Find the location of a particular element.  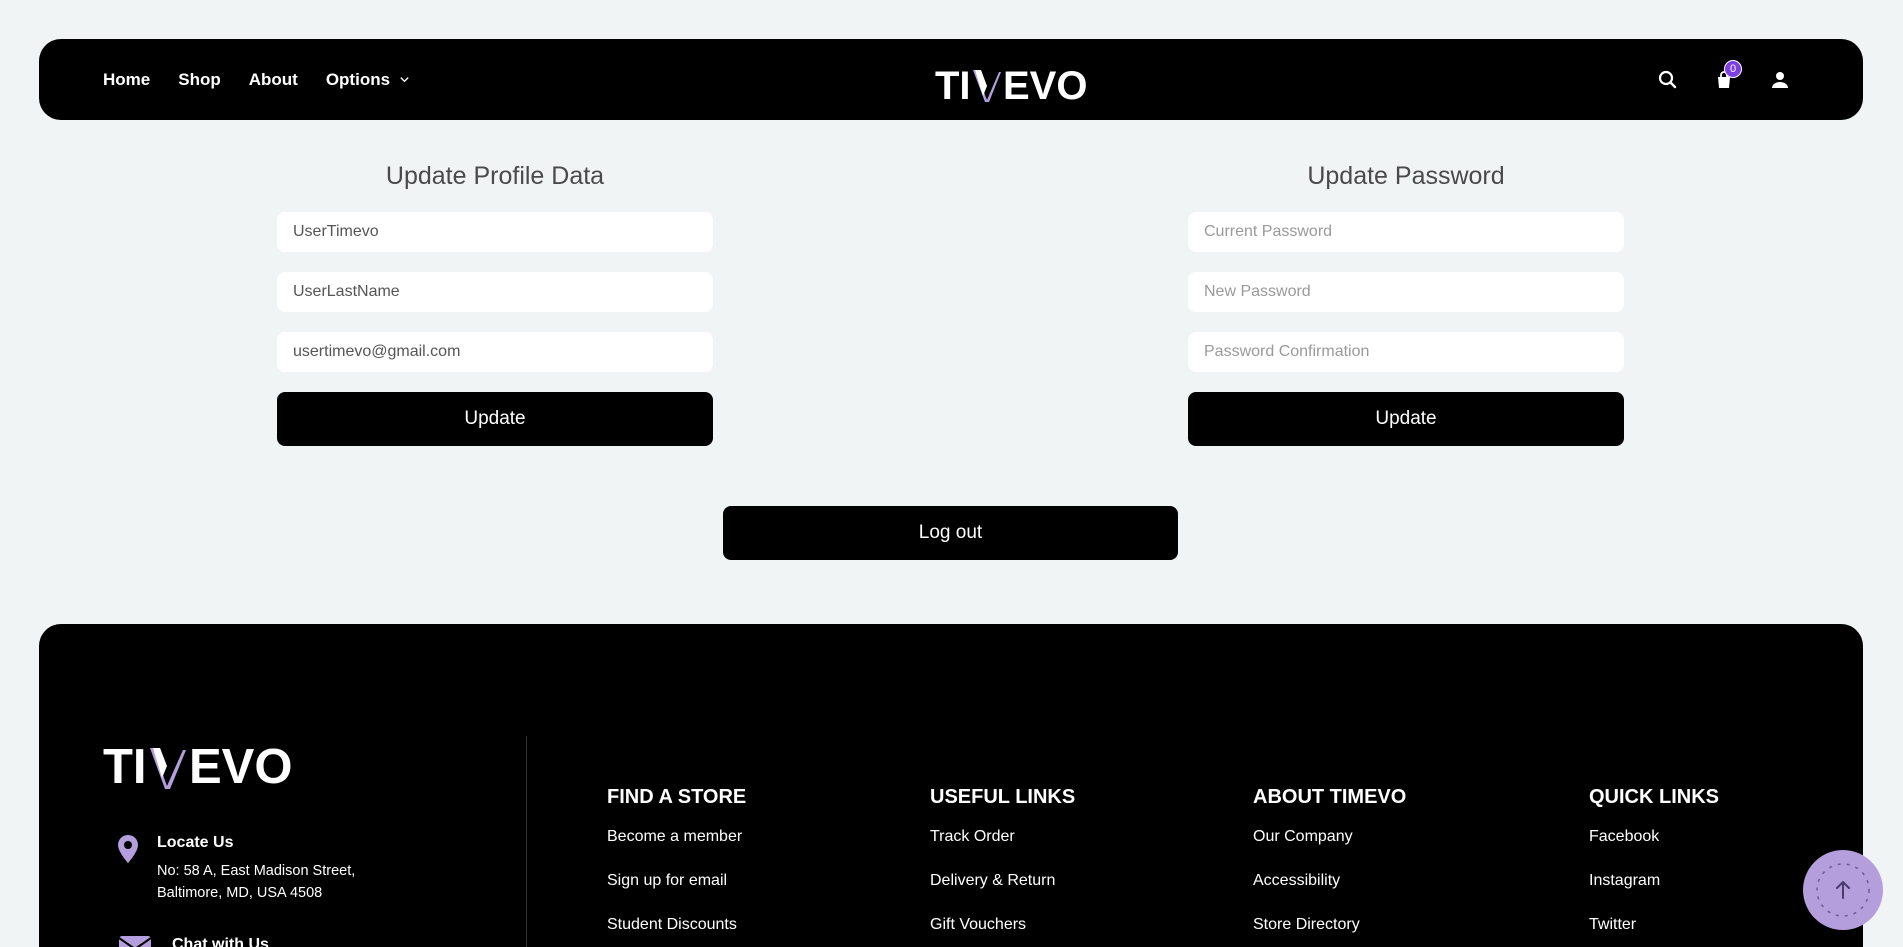

new-password-field is located at coordinates (1406, 292).